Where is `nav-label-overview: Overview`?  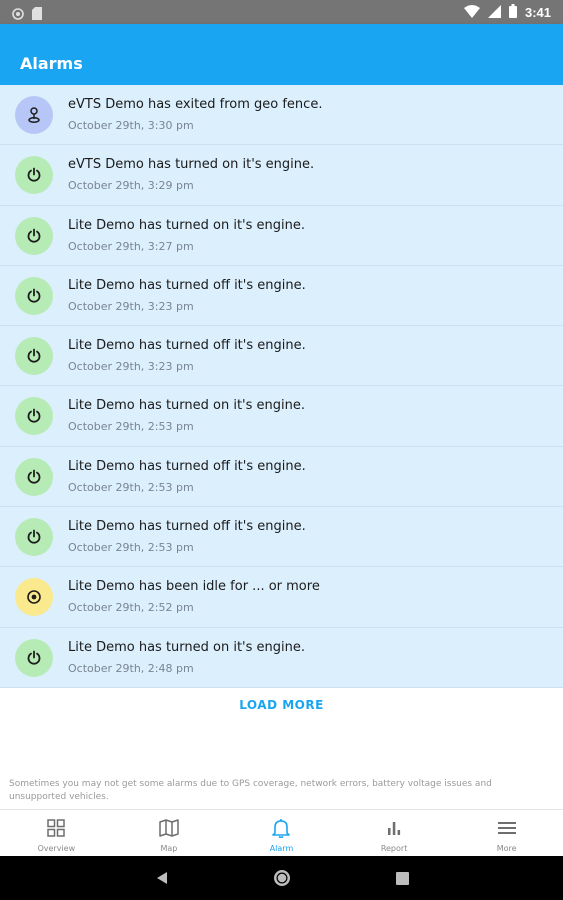
nav-label-overview: Overview is located at coordinates (56, 848).